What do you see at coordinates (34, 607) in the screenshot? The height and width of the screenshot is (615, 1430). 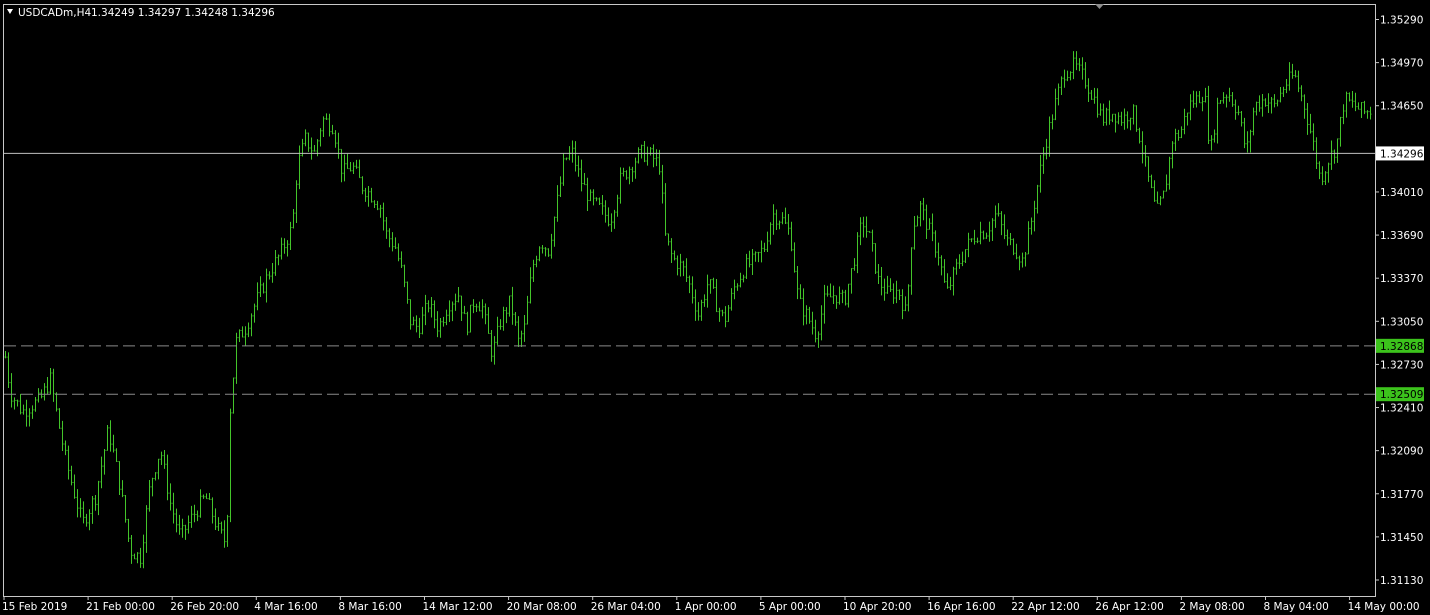 I see `x-tick-label: 15 Feb 2019` at bounding box center [34, 607].